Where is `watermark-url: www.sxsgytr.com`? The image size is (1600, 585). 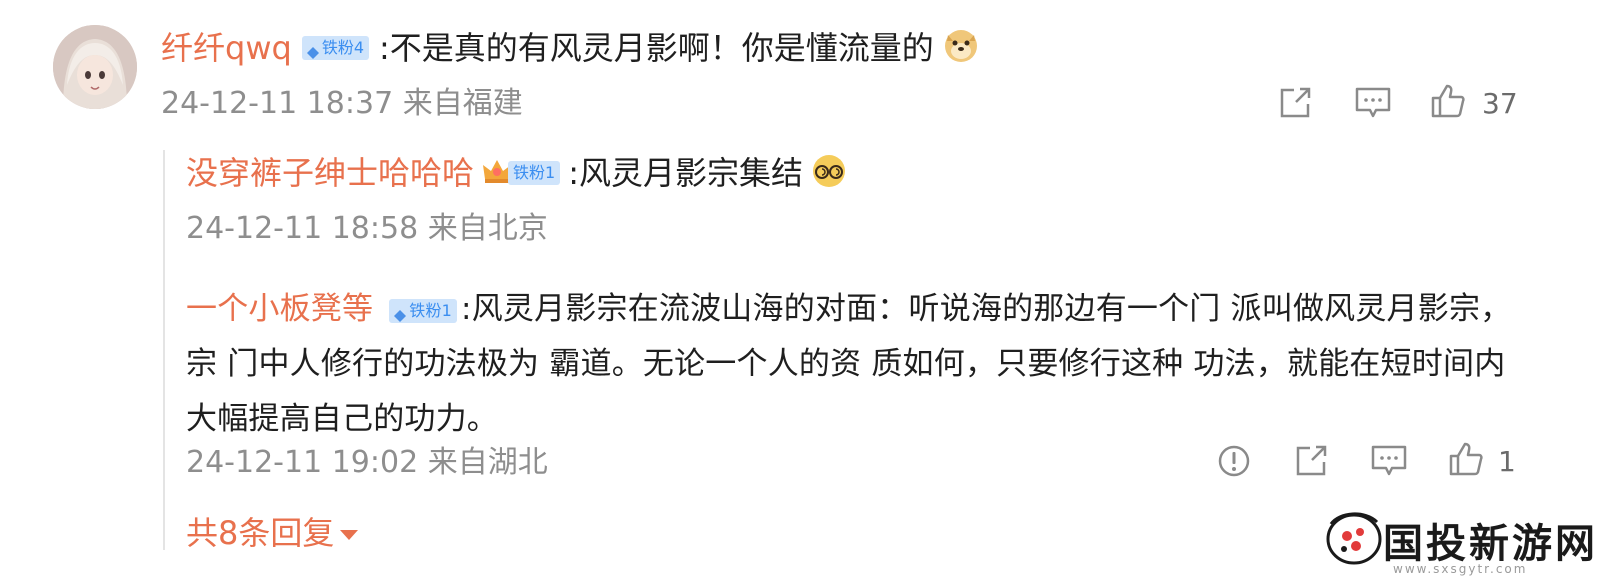 watermark-url: www.sxsgytr.com is located at coordinates (1460, 569).